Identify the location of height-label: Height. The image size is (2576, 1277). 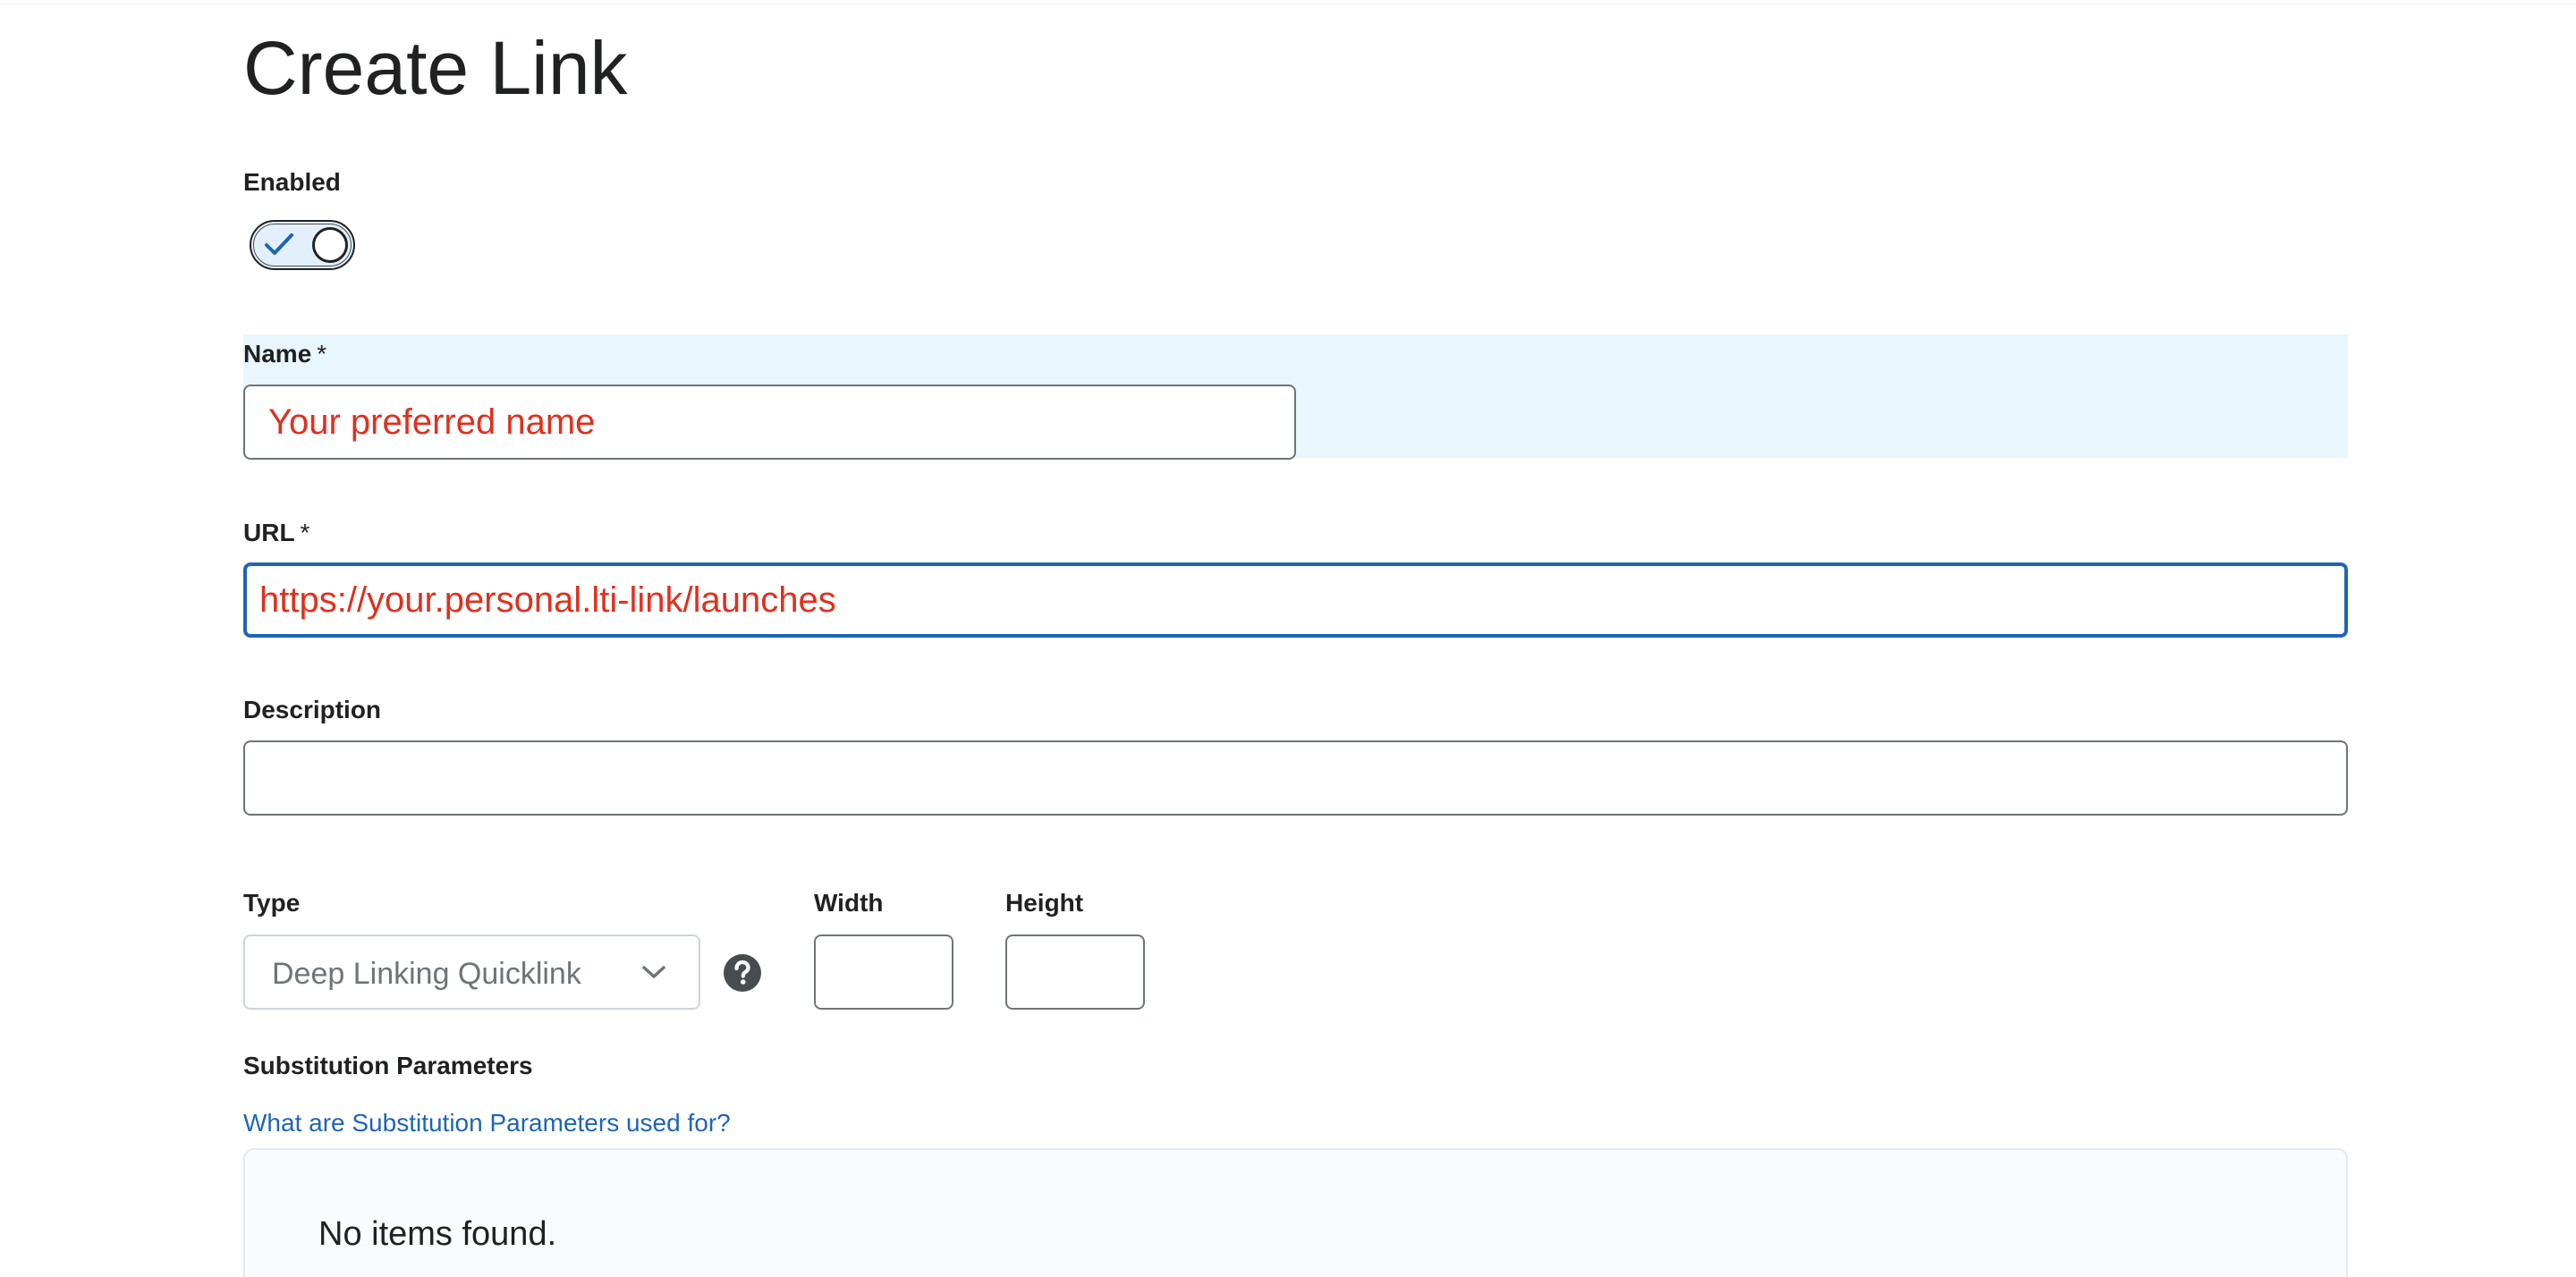
(1044, 903).